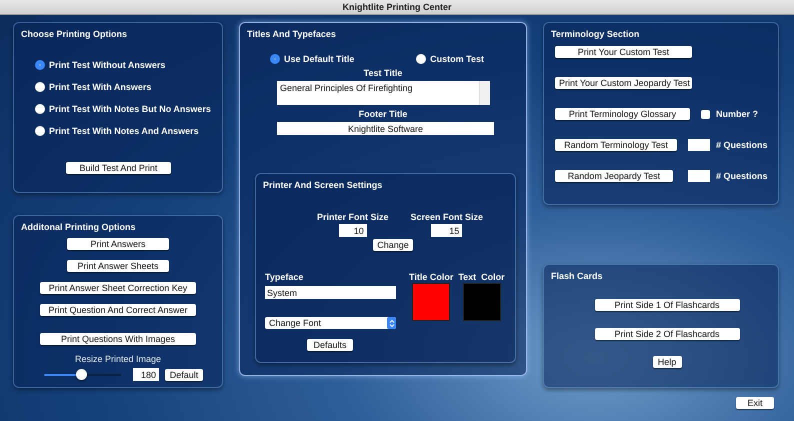  I want to click on radio-label: Print Test With Notes And Answers, so click(124, 131).